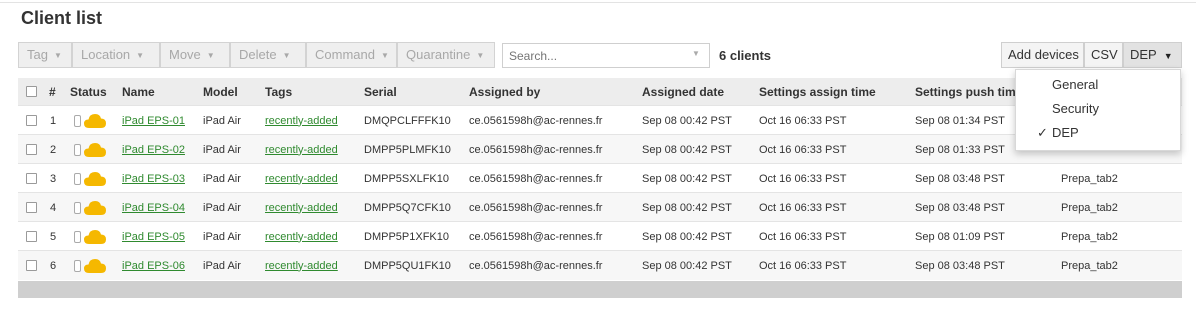 This screenshot has width=1196, height=312. What do you see at coordinates (278, 91) in the screenshot?
I see `col-tags: Tags` at bounding box center [278, 91].